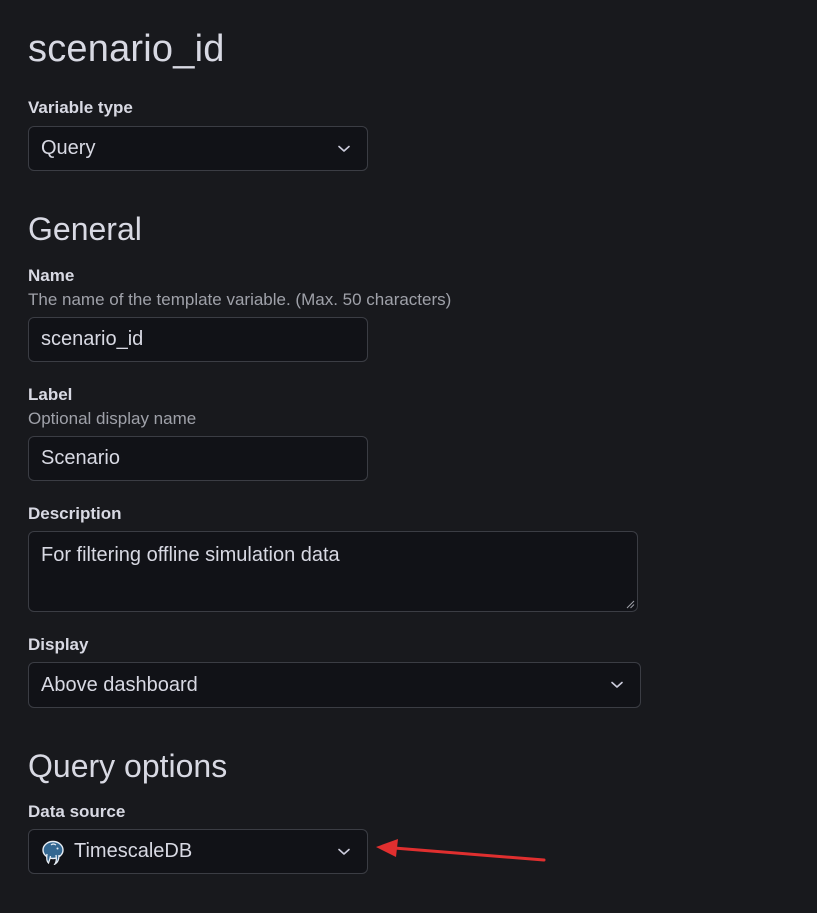 Image resolution: width=817 pixels, height=913 pixels. I want to click on display-select: Above dashboard, so click(334, 685).